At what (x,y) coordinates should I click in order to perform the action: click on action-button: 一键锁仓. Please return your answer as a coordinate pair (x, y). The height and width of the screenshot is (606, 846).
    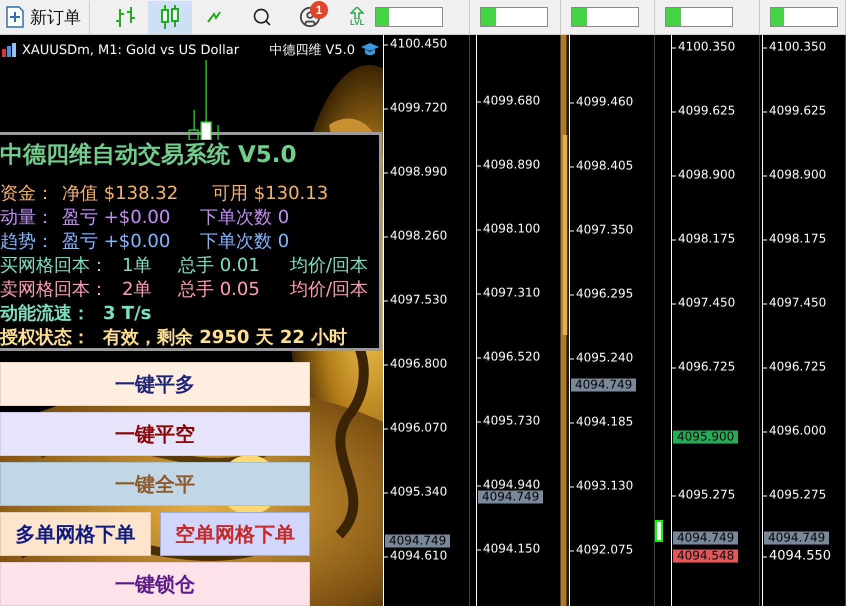
    Looking at the image, I should click on (155, 584).